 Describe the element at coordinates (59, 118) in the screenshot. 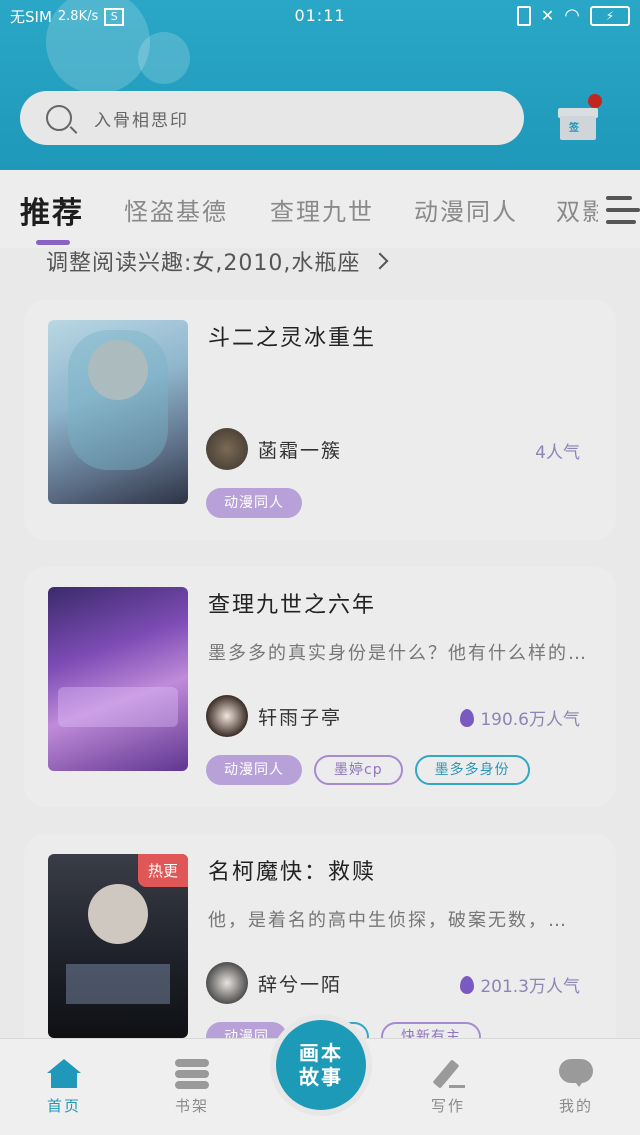

I see `search-icon` at that location.